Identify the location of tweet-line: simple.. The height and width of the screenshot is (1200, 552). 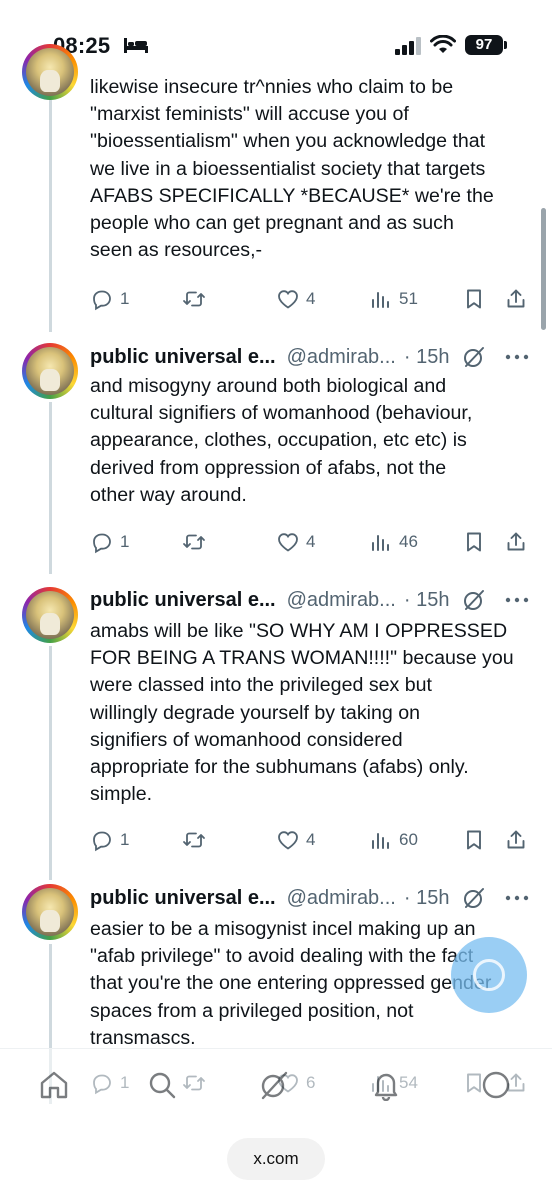
(121, 794).